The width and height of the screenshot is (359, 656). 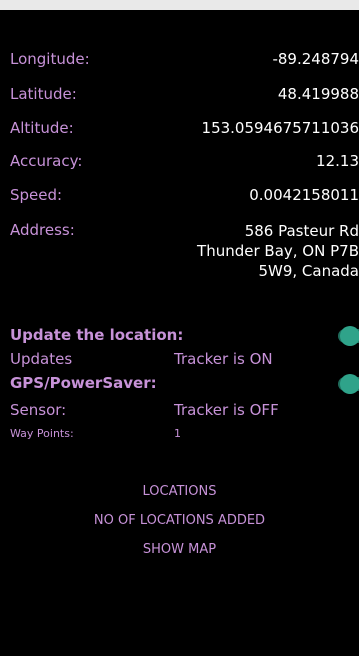 What do you see at coordinates (41, 359) in the screenshot?
I see `updates-label: Updates` at bounding box center [41, 359].